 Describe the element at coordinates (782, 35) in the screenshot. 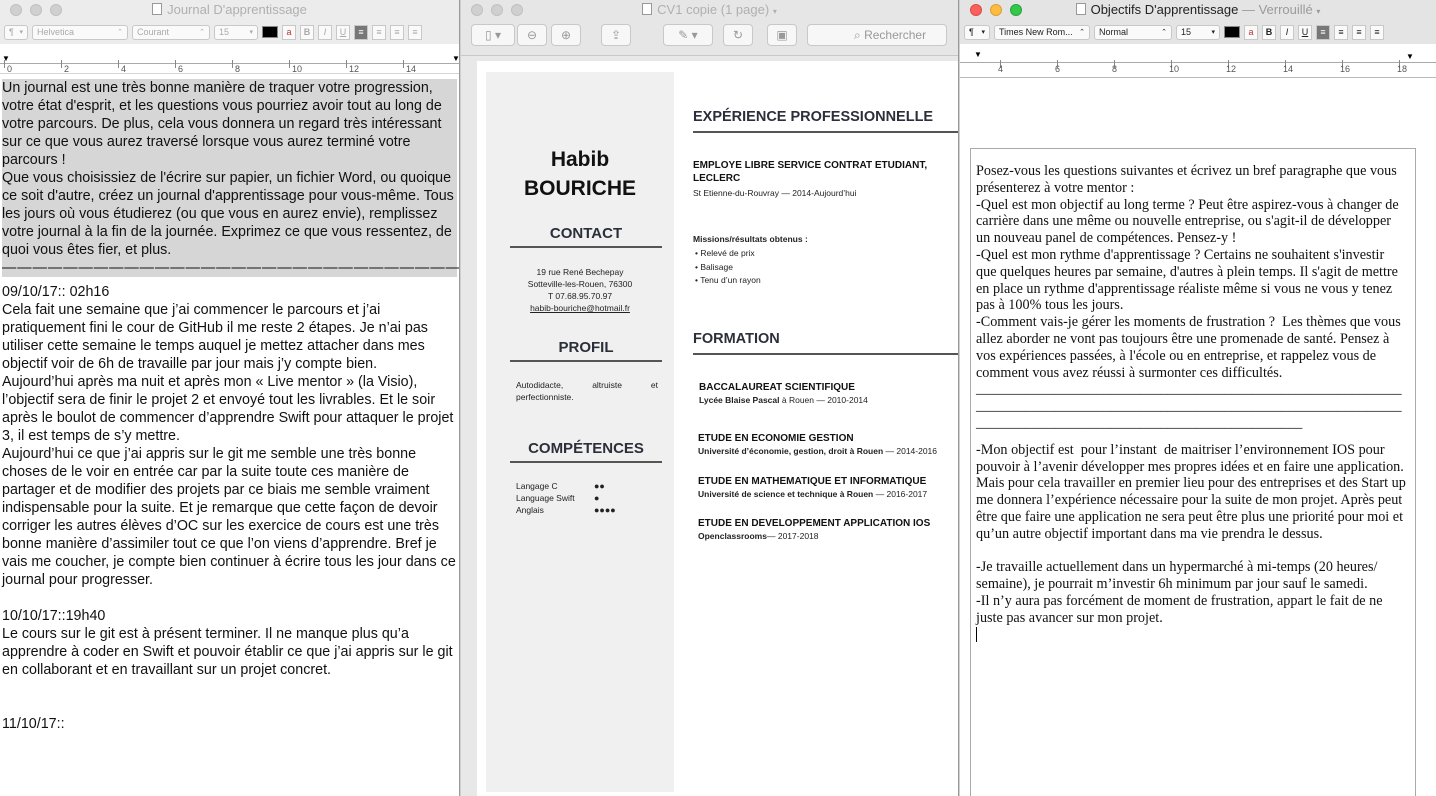

I see `toolbox-icon: ▣` at that location.